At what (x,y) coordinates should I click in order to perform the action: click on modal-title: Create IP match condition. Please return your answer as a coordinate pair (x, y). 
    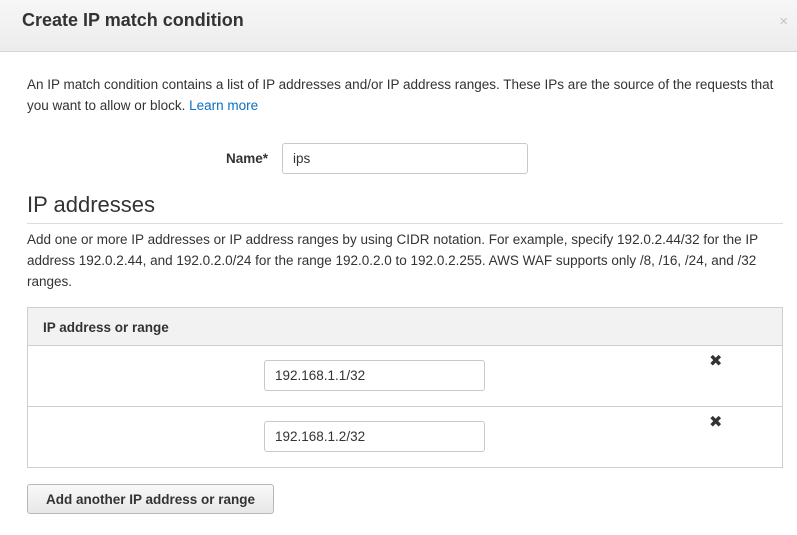
    Looking at the image, I should click on (133, 20).